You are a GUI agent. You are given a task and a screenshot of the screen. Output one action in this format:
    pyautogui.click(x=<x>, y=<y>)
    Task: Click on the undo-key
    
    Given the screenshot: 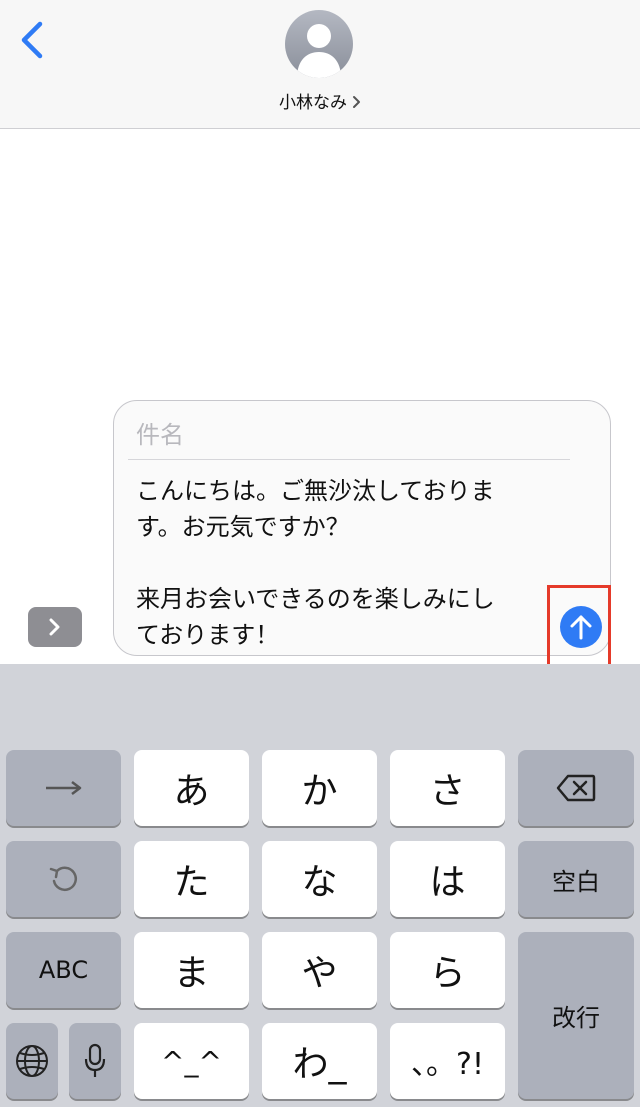 What is the action you would take?
    pyautogui.click(x=63, y=879)
    